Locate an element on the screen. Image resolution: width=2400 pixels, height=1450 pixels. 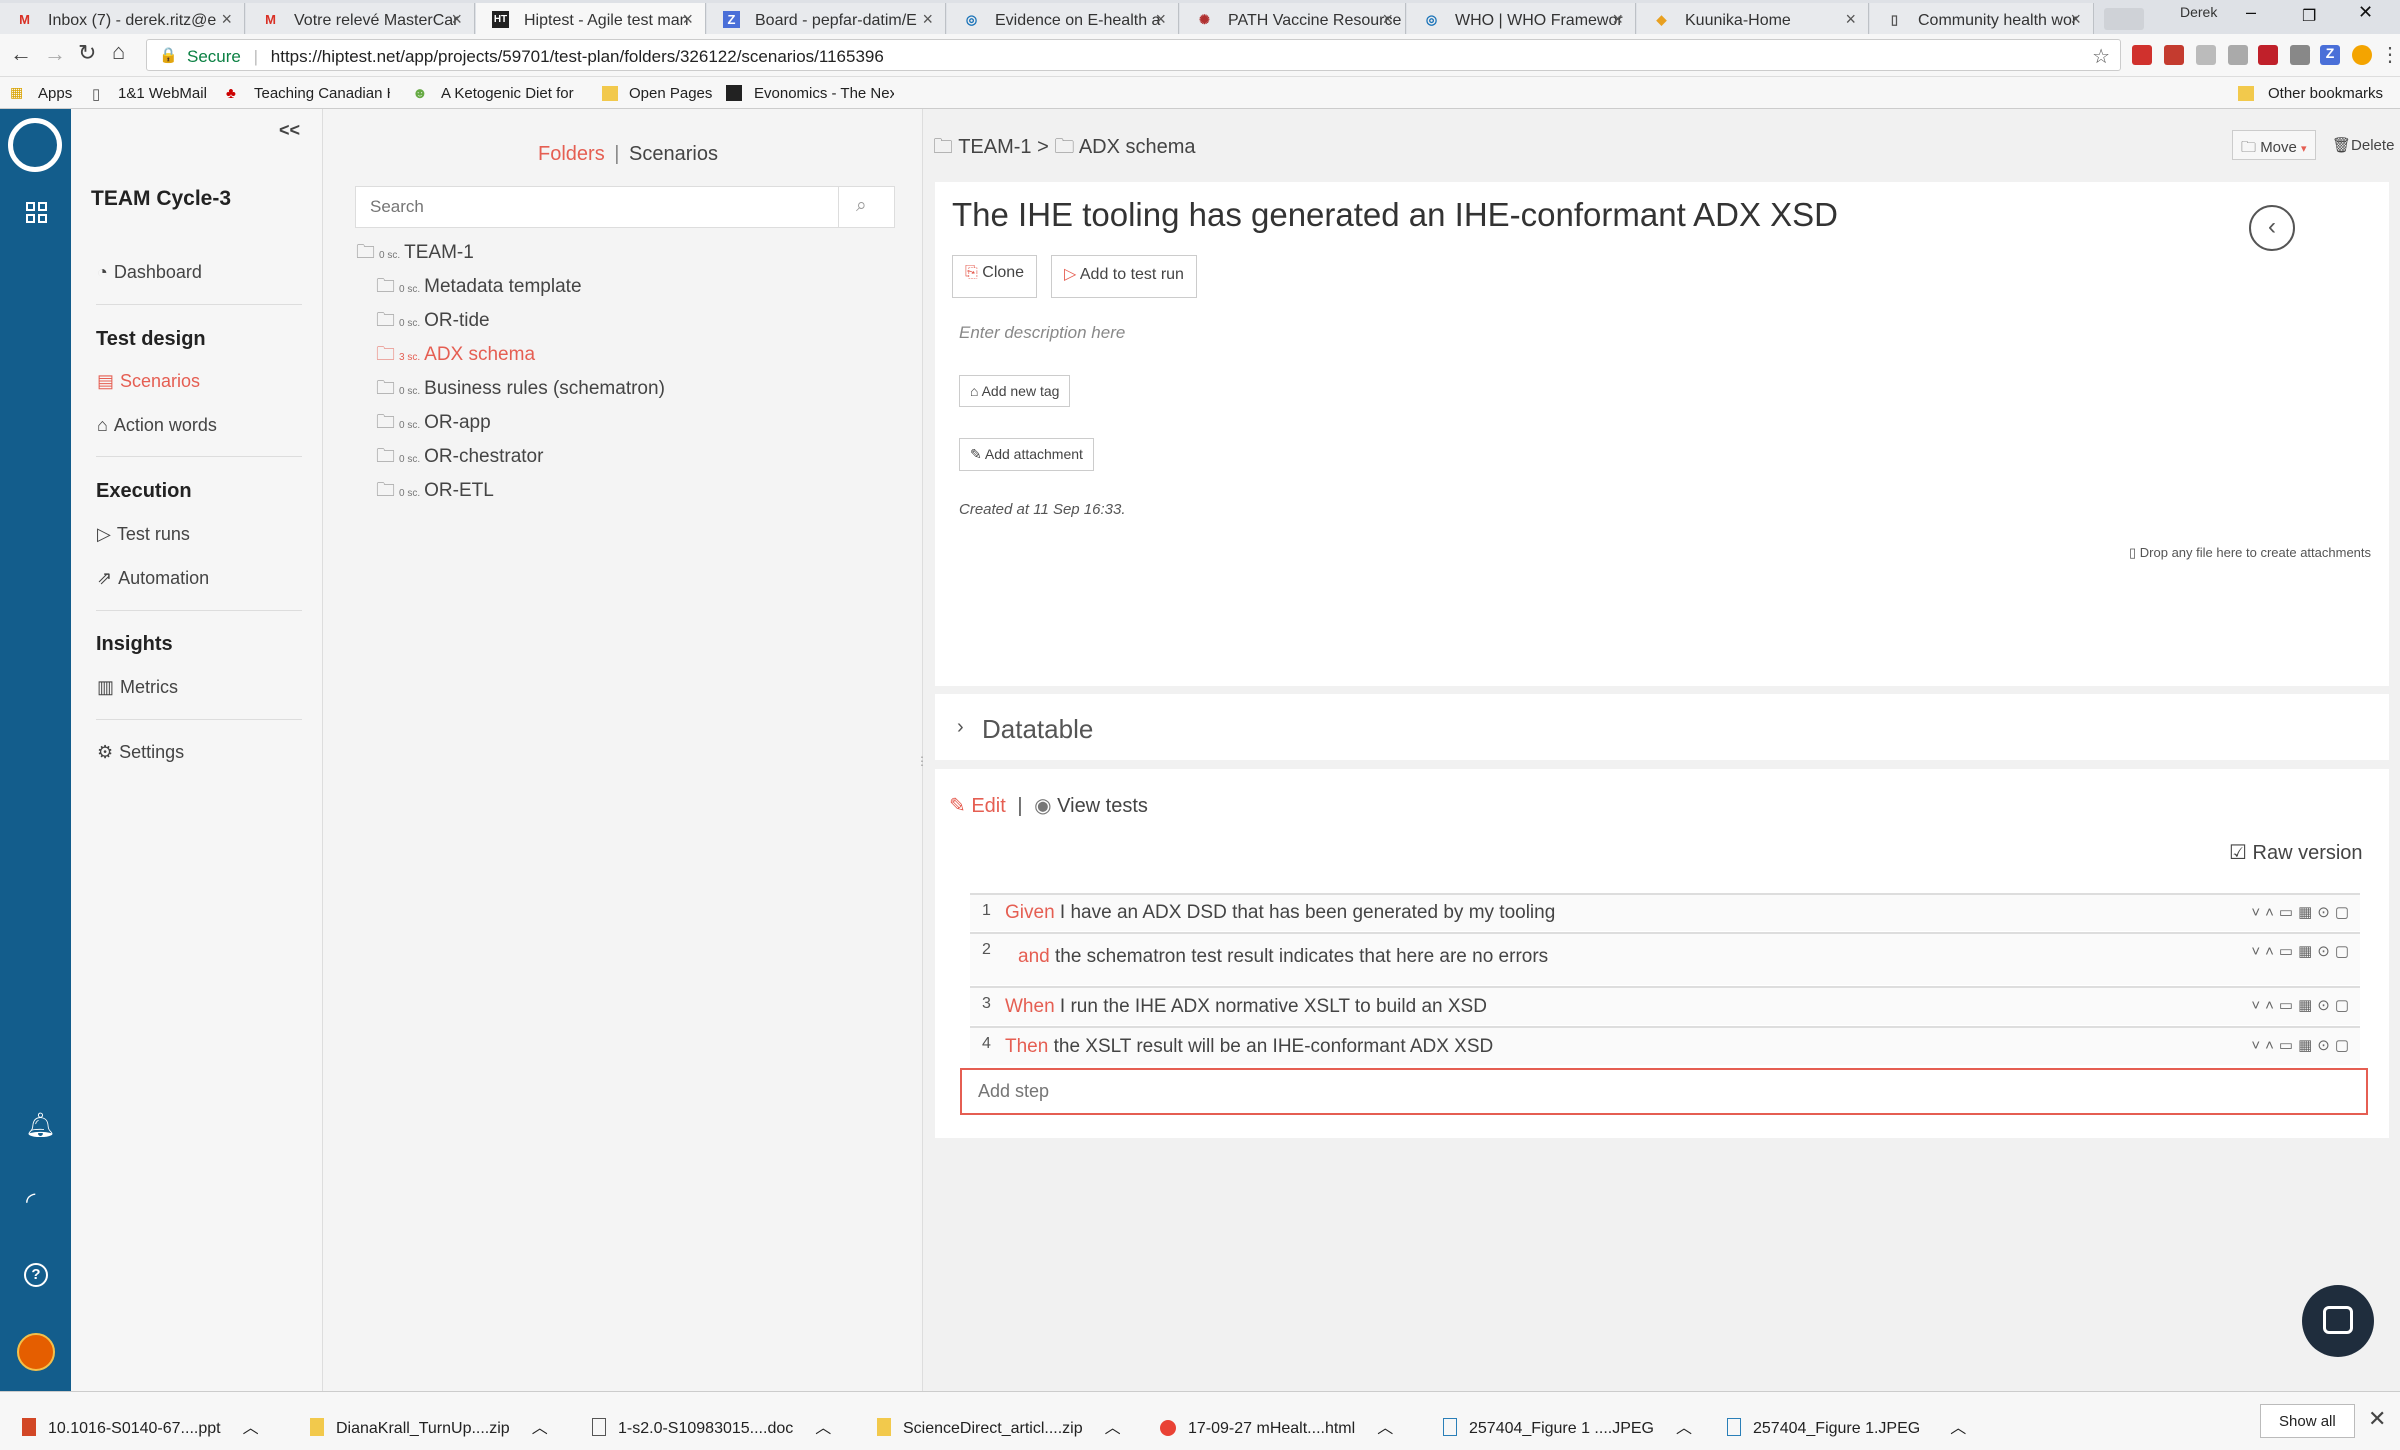
tree-folder: 🗀︎ 0 sc. OR-app is located at coordinates (433, 424).